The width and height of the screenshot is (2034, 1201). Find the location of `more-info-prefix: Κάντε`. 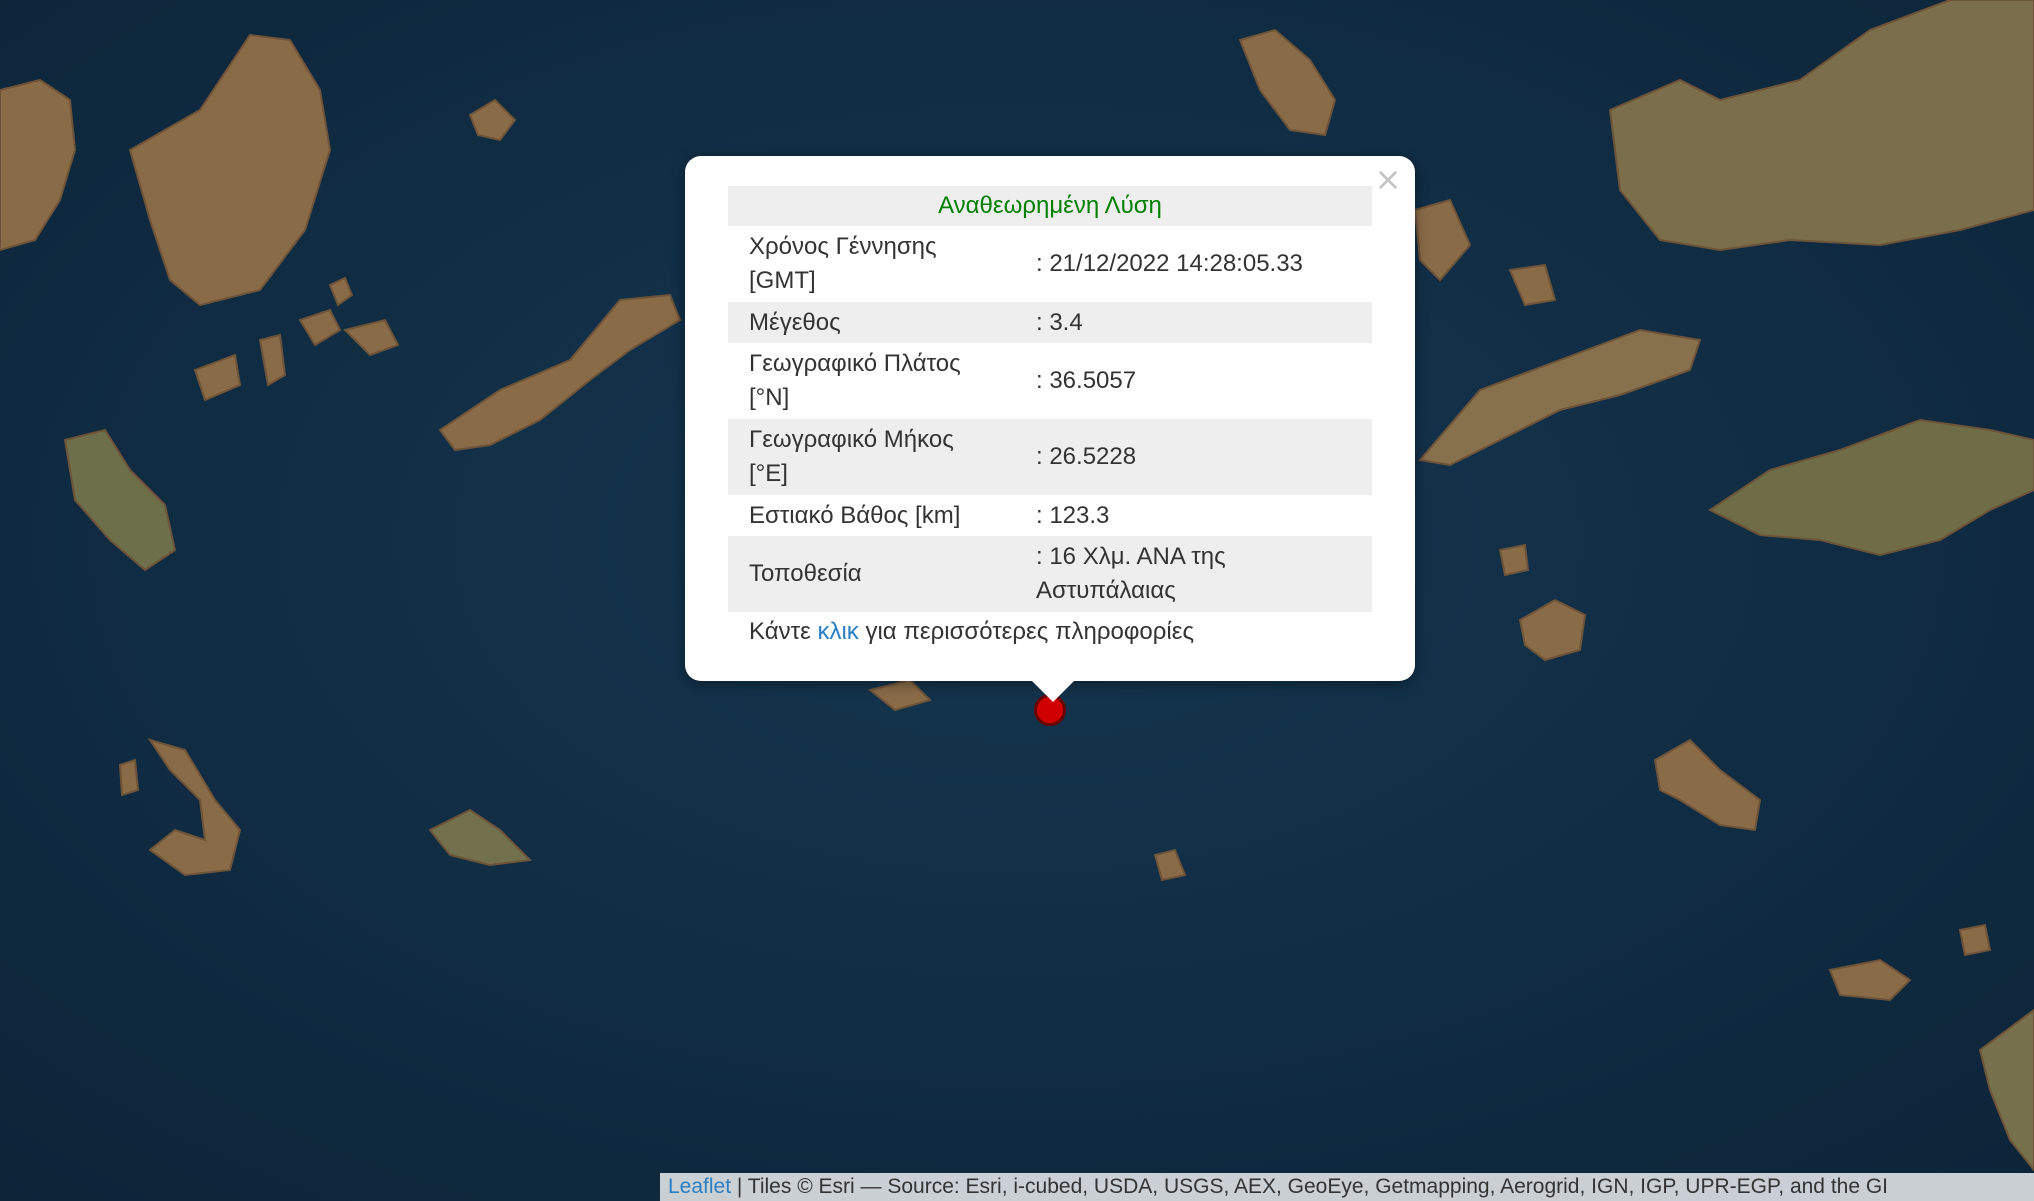

more-info-prefix: Κάντε is located at coordinates (783, 631).